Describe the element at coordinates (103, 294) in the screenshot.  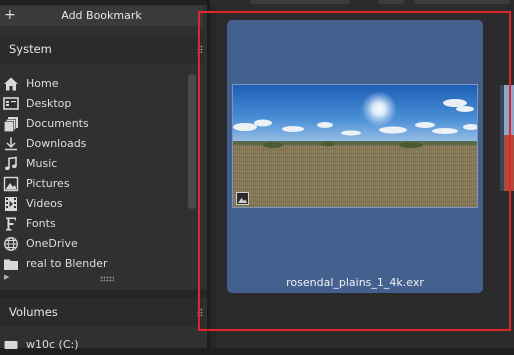
I see `panel-divider` at that location.